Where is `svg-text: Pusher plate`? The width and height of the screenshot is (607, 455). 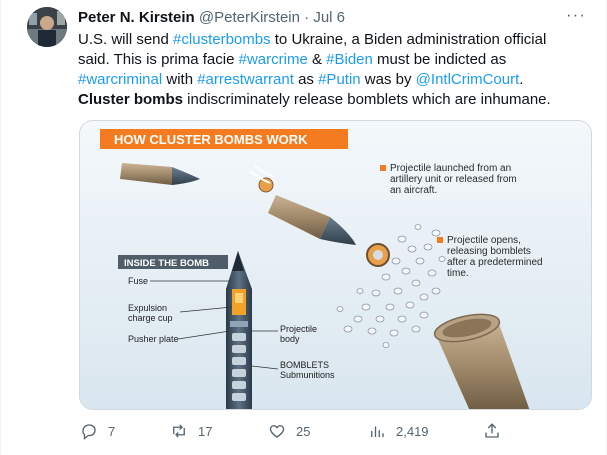 svg-text: Pusher plate is located at coordinates (153, 339).